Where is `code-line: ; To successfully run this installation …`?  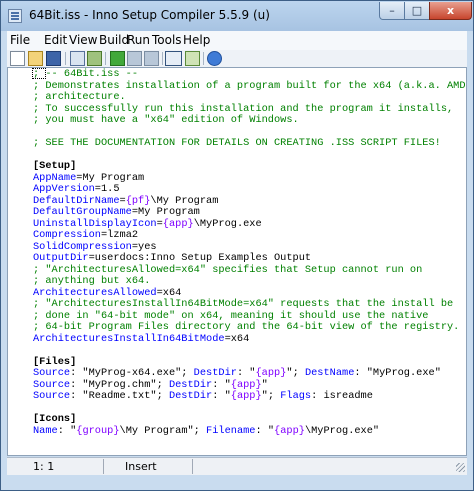 code-line: ; To successfully run this installation … is located at coordinates (243, 108).